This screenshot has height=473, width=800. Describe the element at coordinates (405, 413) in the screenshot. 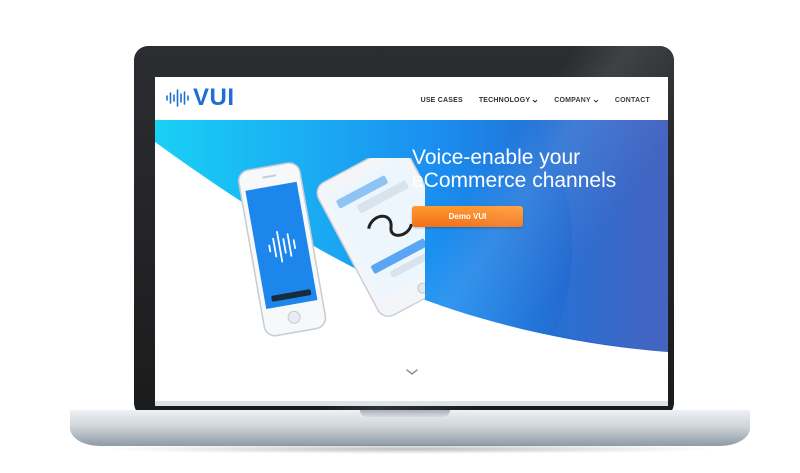

I see `laptop-base-notch` at that location.